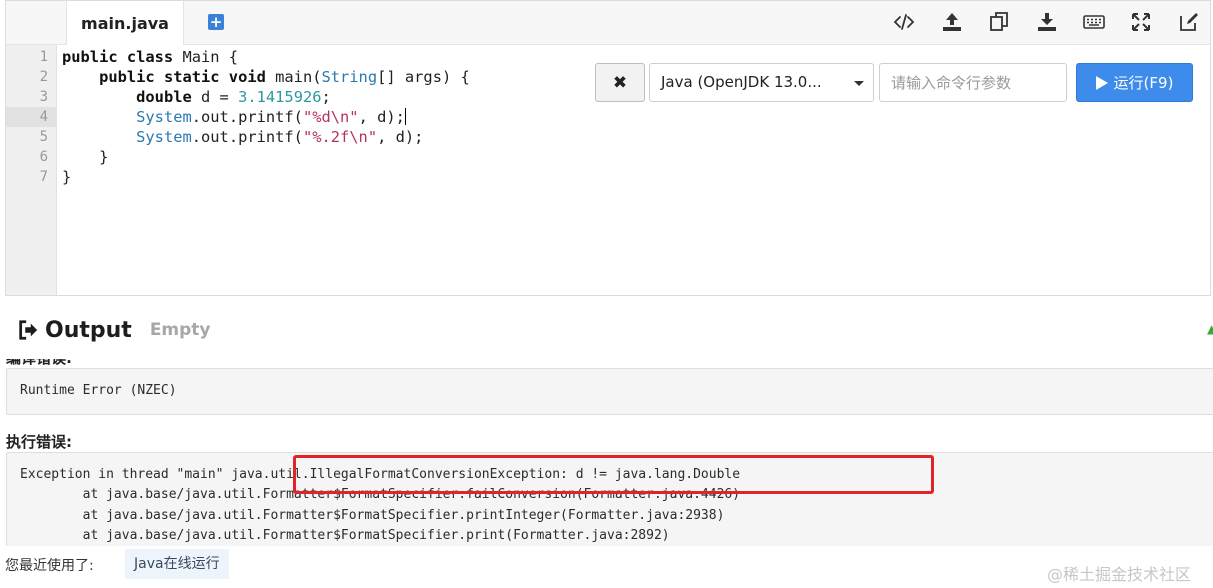 This screenshot has width=1213, height=588. What do you see at coordinates (609, 391) in the screenshot?
I see `compile-error-box: Runtime Error (NZEC)` at bounding box center [609, 391].